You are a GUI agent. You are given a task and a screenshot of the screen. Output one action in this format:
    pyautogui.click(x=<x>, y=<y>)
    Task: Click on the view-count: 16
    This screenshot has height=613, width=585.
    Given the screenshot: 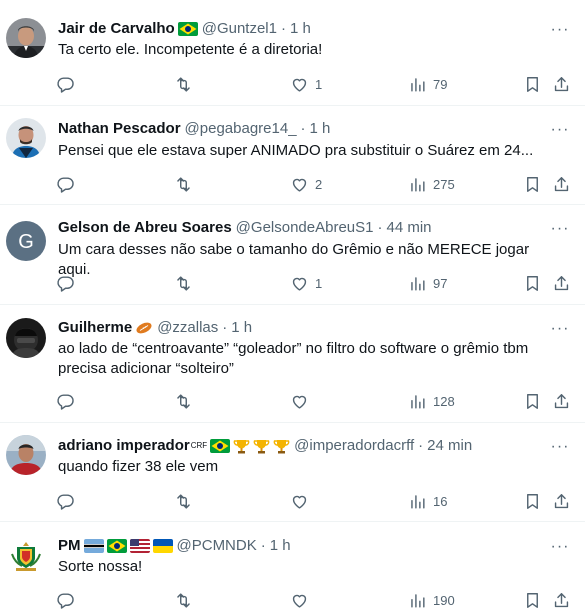 What is the action you would take?
    pyautogui.click(x=440, y=501)
    